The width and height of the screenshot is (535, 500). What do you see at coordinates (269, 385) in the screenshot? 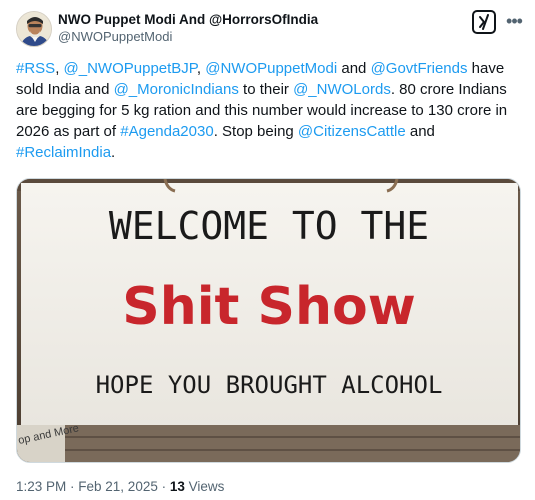
I see `sign-line-3: HOPE YOU BROUGHT ALCOHOL` at bounding box center [269, 385].